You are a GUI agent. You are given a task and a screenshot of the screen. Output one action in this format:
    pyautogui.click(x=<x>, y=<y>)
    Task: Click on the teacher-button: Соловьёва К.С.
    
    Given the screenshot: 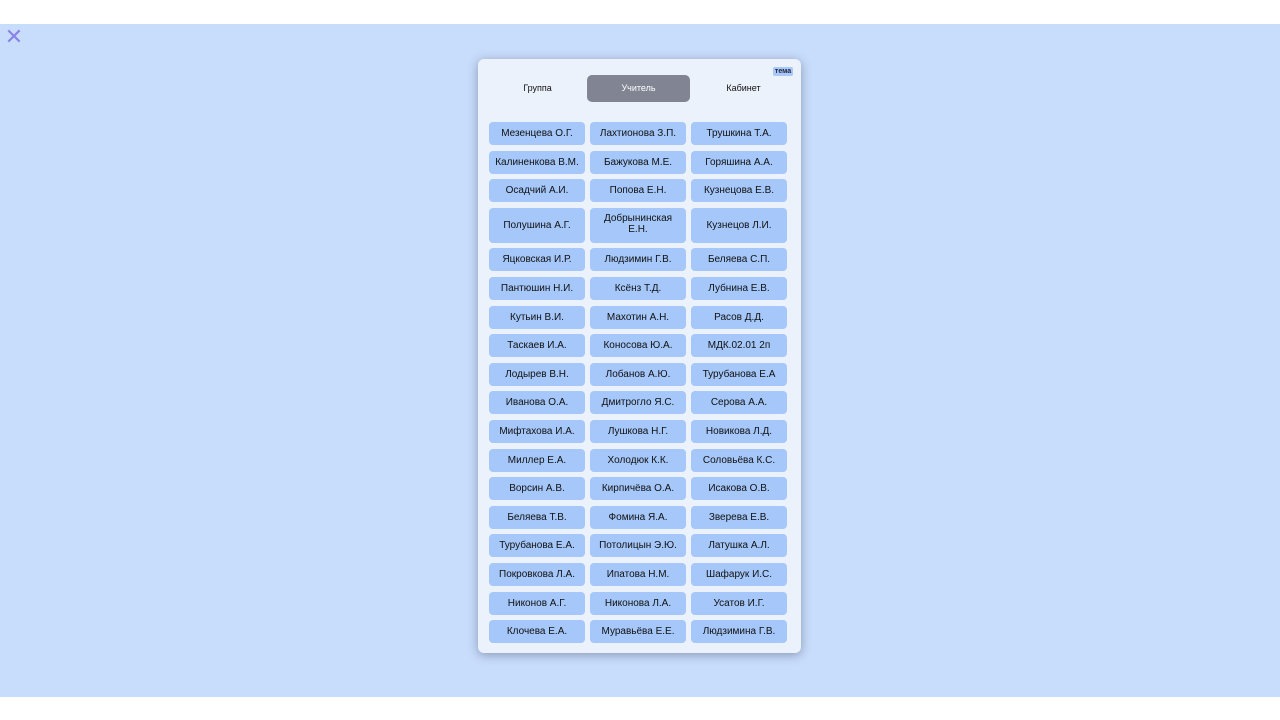 What is the action you would take?
    pyautogui.click(x=739, y=460)
    